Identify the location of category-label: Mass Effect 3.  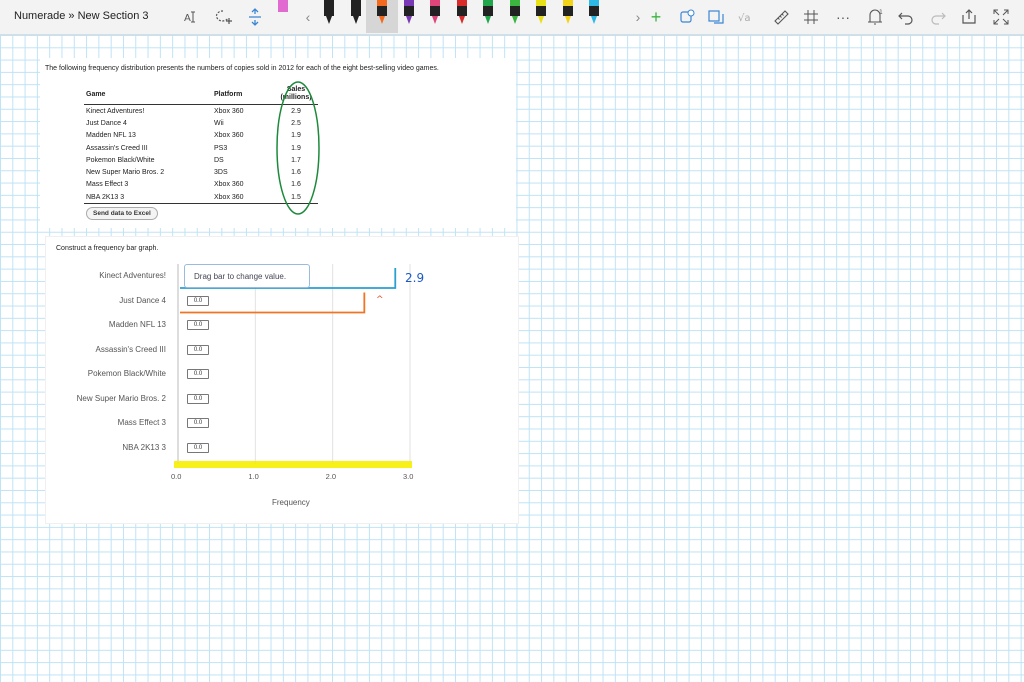
(141, 422).